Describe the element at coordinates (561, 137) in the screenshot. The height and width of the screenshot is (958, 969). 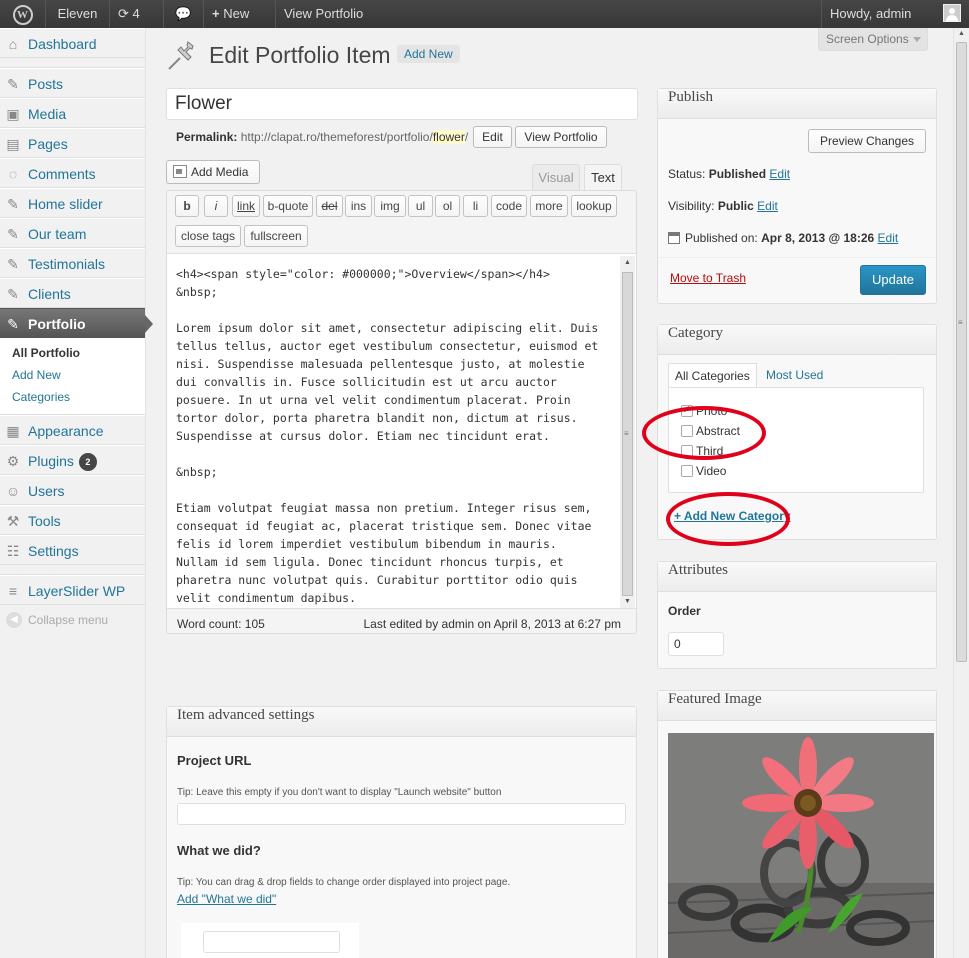
I see `view-portfolio-button: View Portfolio` at that location.